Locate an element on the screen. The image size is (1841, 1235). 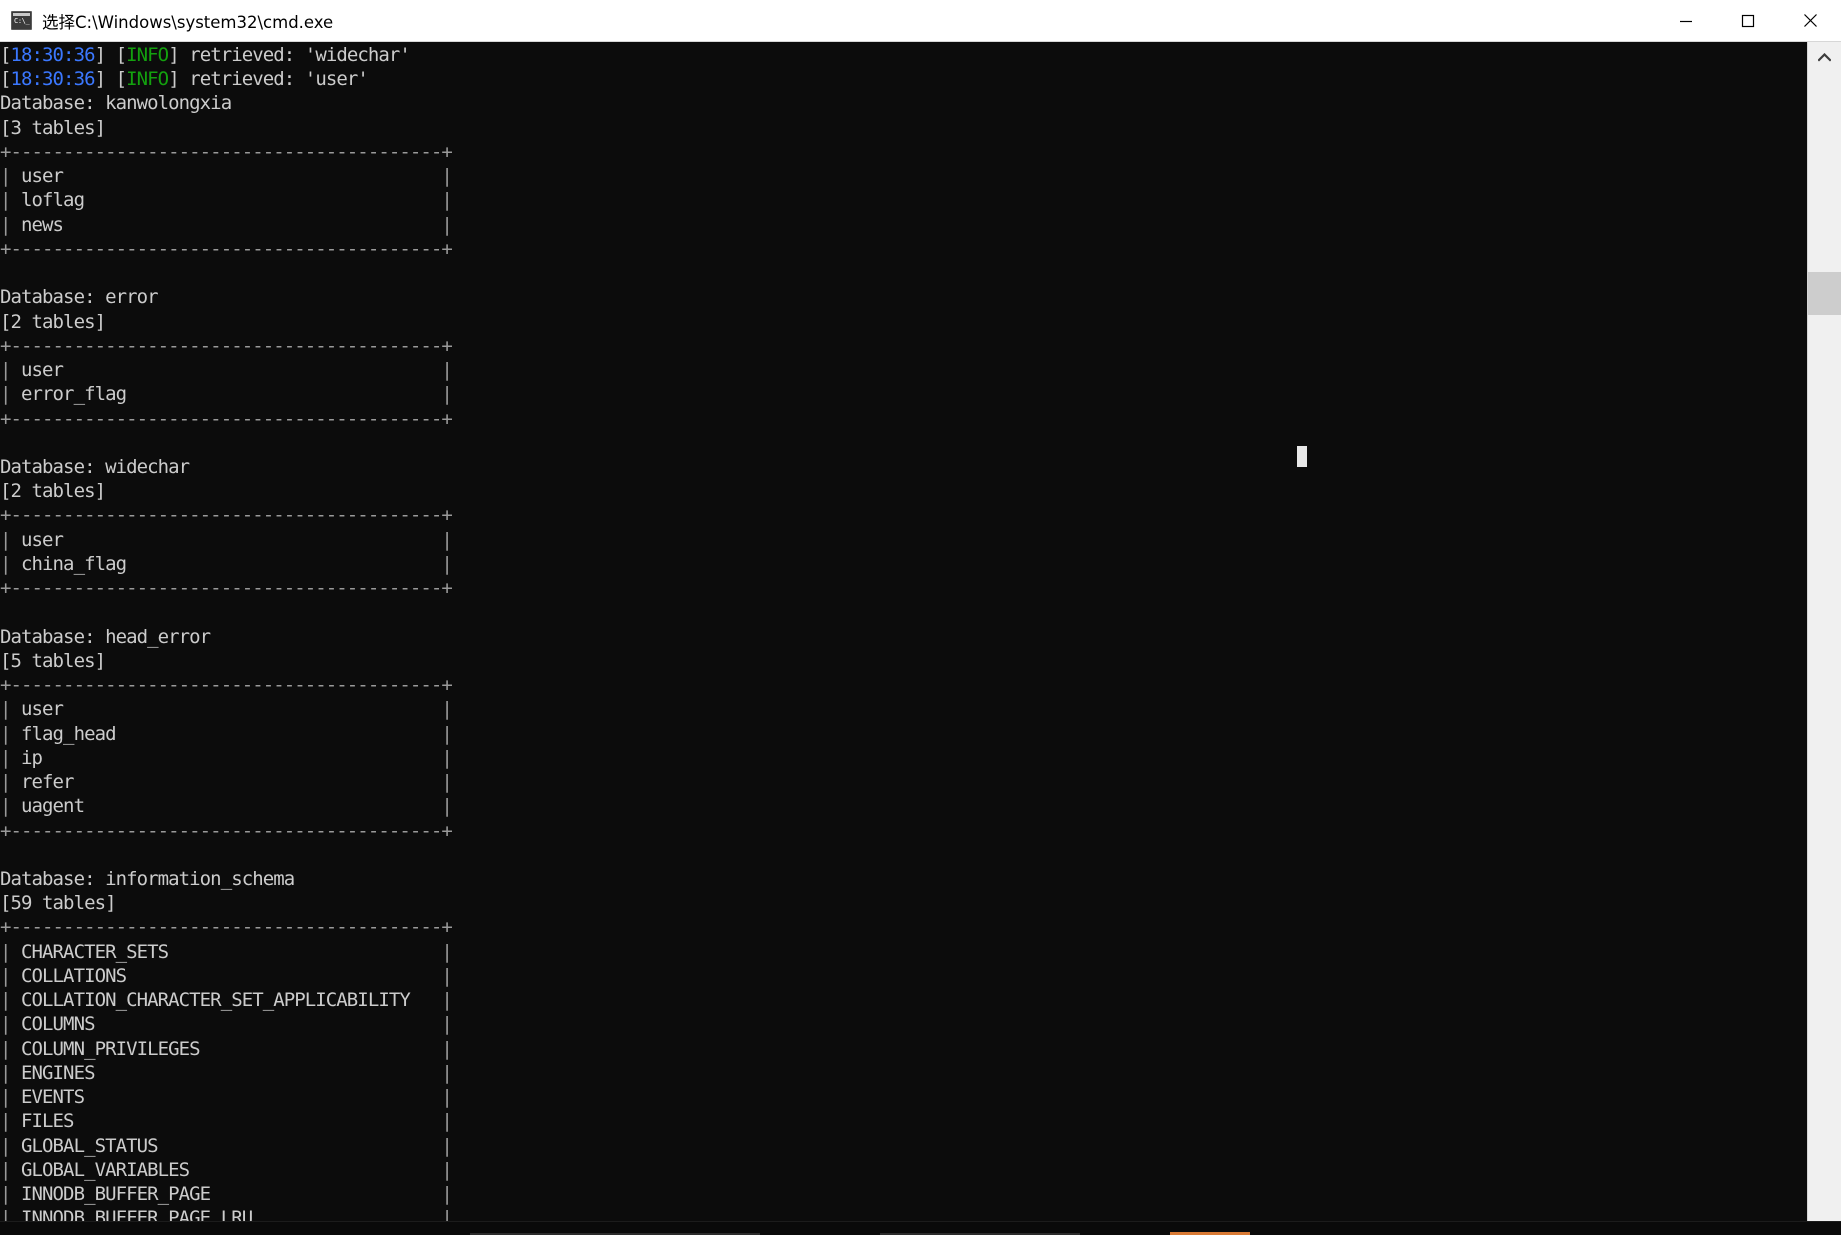
text-caret is located at coordinates (1302, 456).